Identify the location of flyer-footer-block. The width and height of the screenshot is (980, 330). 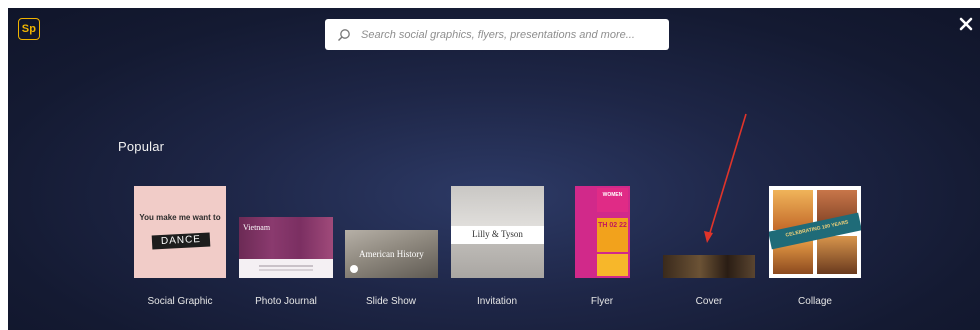
(612, 265).